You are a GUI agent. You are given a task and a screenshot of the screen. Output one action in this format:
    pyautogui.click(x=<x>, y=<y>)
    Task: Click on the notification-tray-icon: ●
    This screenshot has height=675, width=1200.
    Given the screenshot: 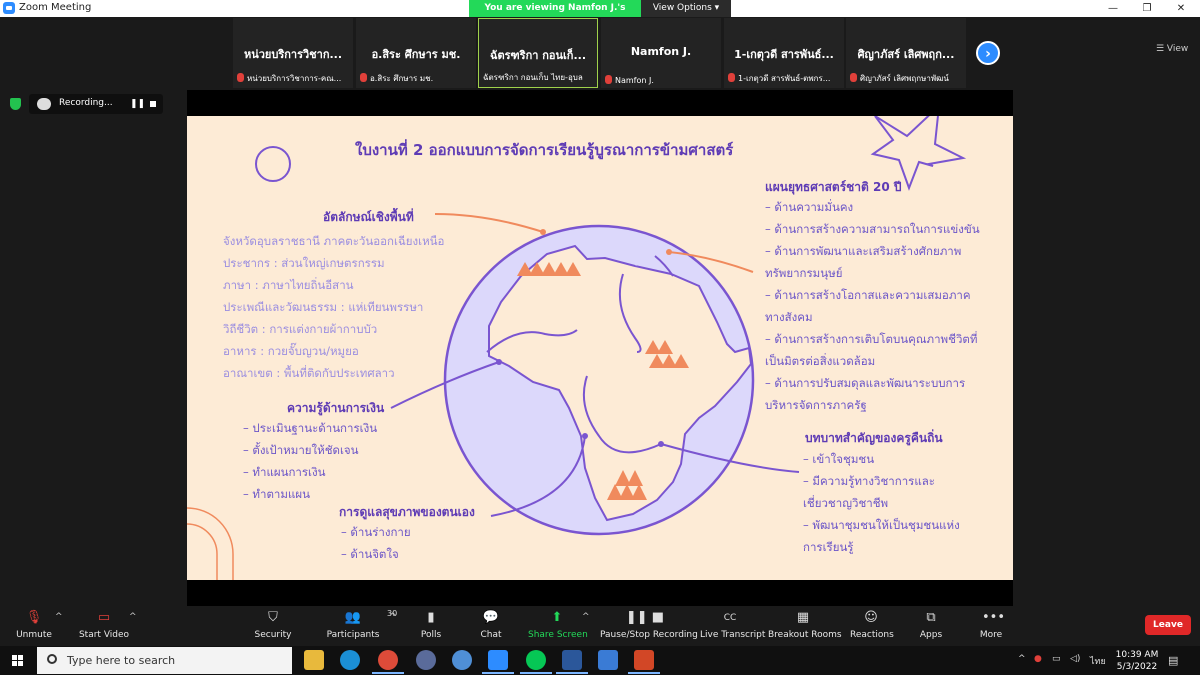 What is the action you would take?
    pyautogui.click(x=1038, y=659)
    